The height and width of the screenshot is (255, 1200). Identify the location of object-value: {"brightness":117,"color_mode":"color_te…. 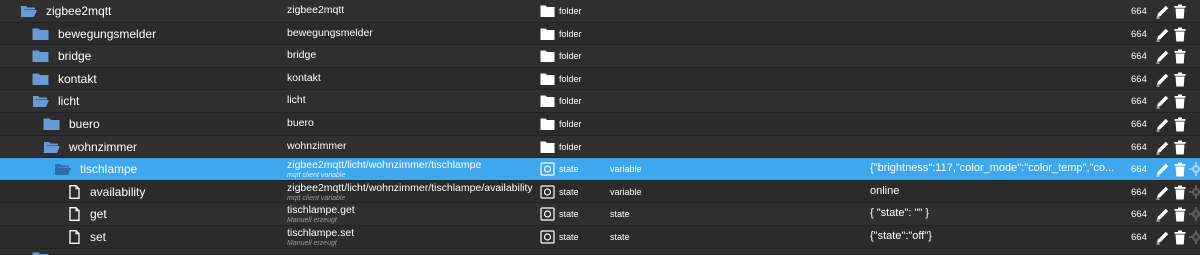
(996, 168).